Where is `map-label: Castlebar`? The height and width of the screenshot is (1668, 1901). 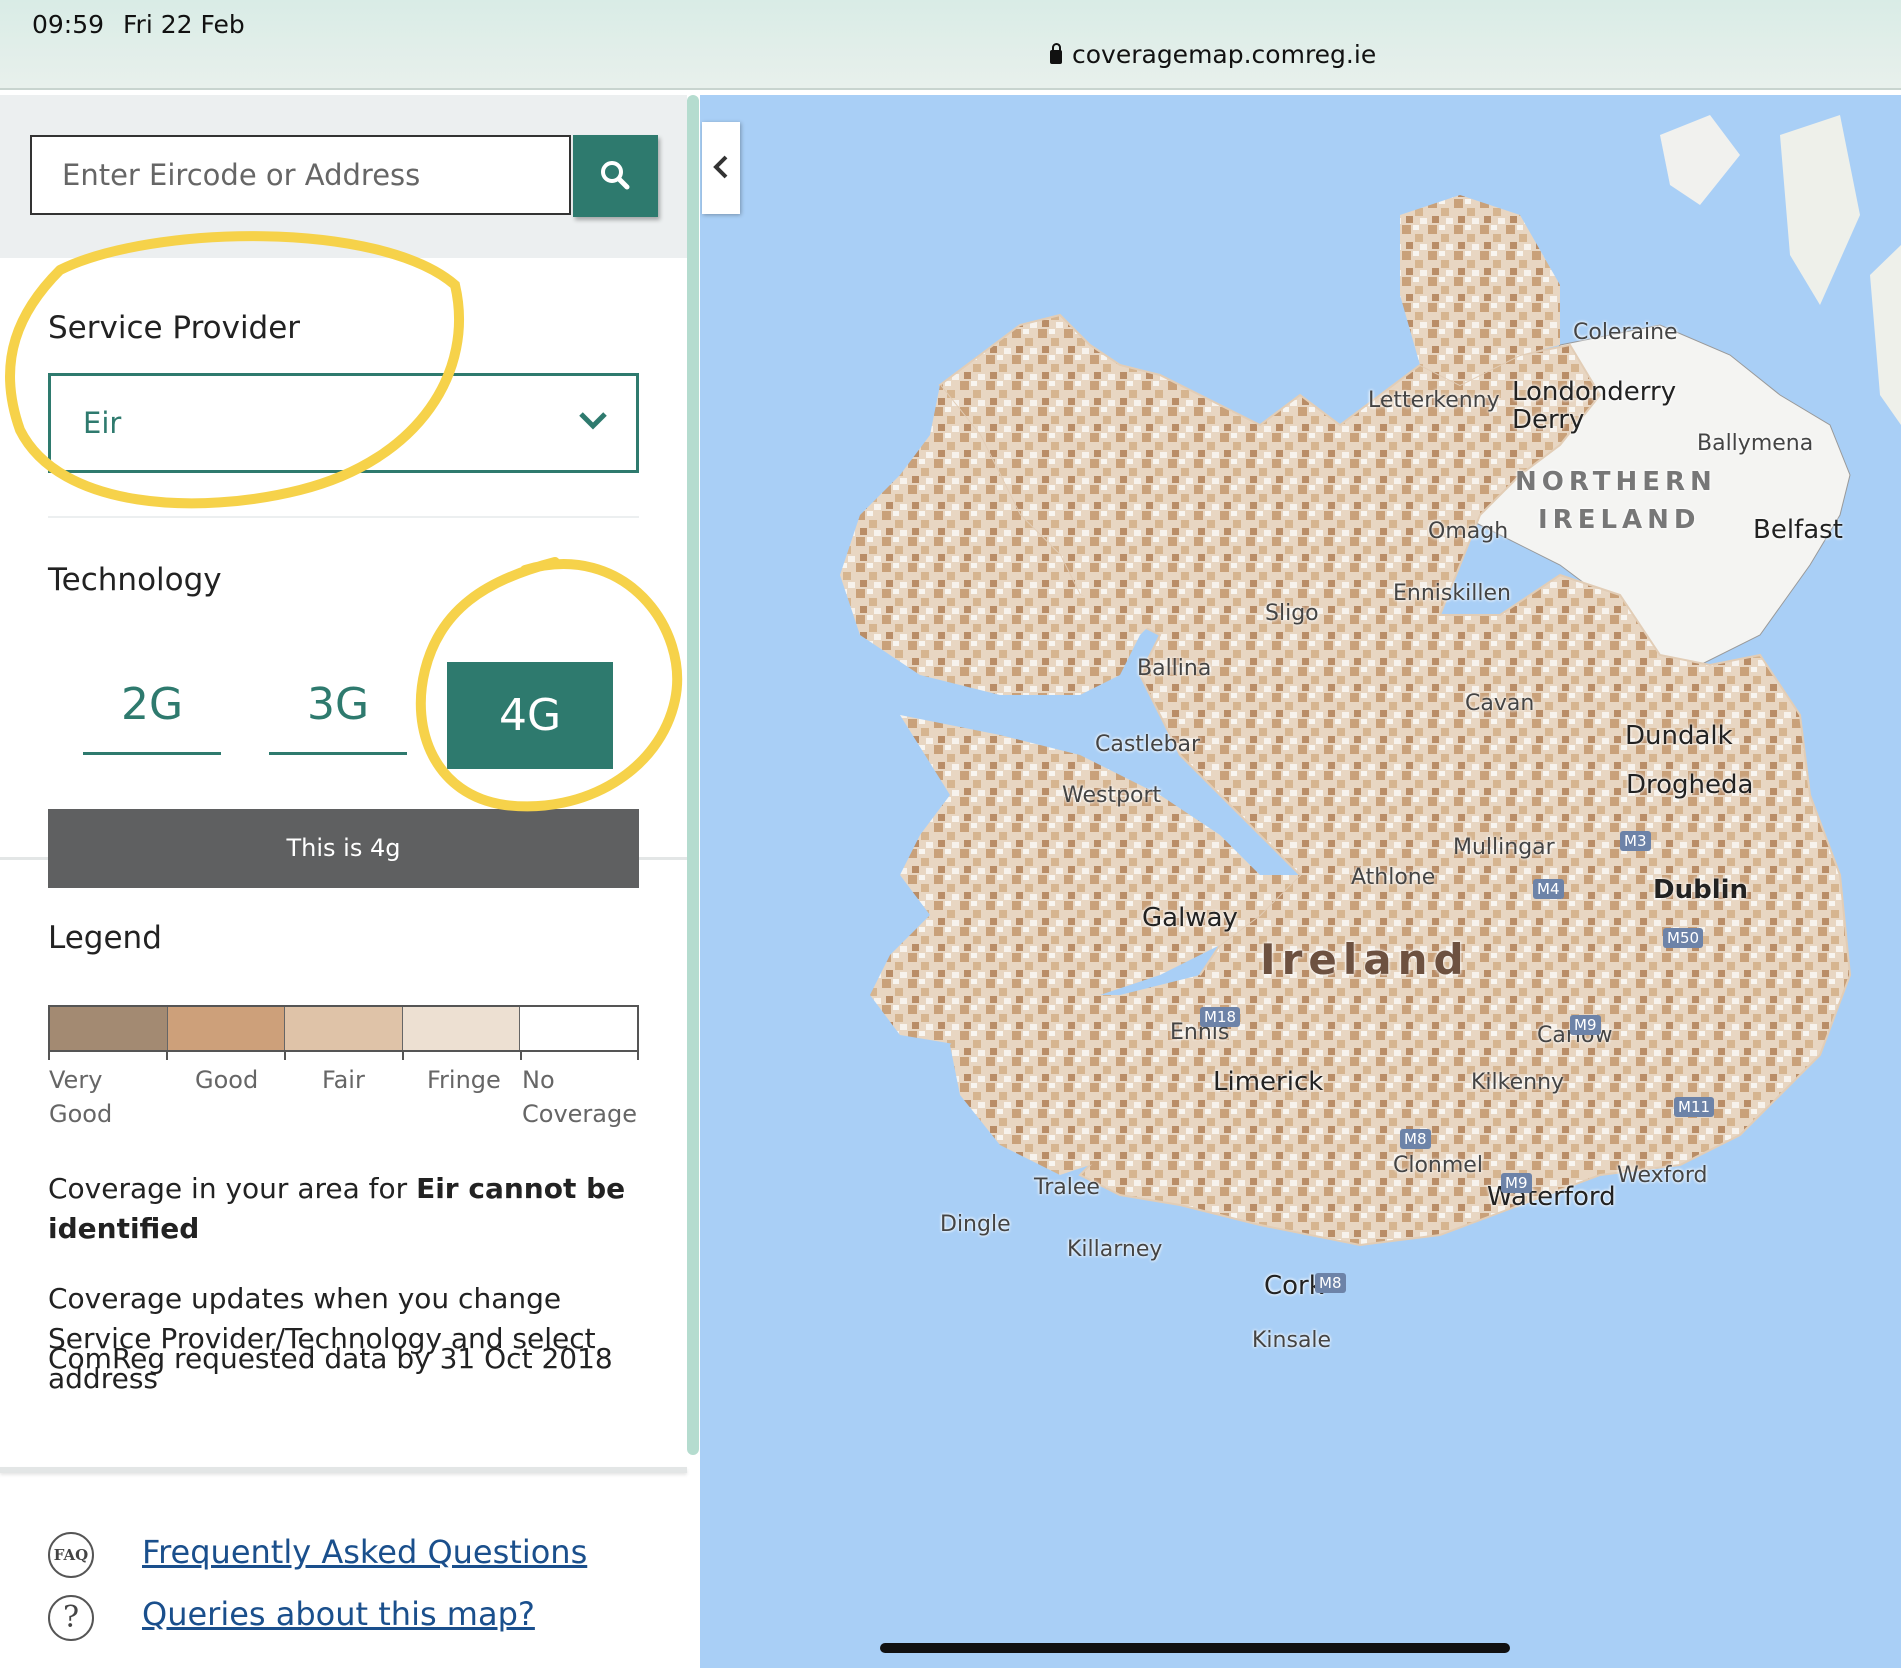 map-label: Castlebar is located at coordinates (1148, 744).